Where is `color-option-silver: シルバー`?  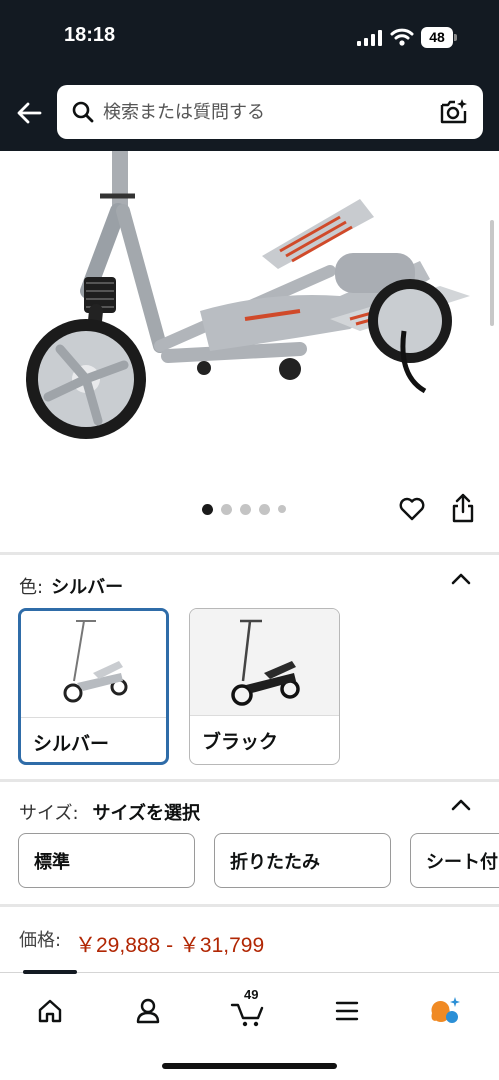 color-option-silver: シルバー is located at coordinates (93, 686).